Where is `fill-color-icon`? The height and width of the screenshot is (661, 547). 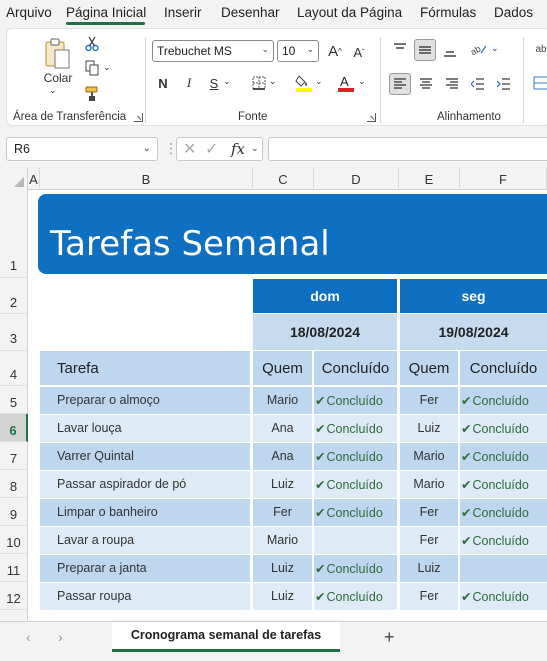 fill-color-icon is located at coordinates (304, 83).